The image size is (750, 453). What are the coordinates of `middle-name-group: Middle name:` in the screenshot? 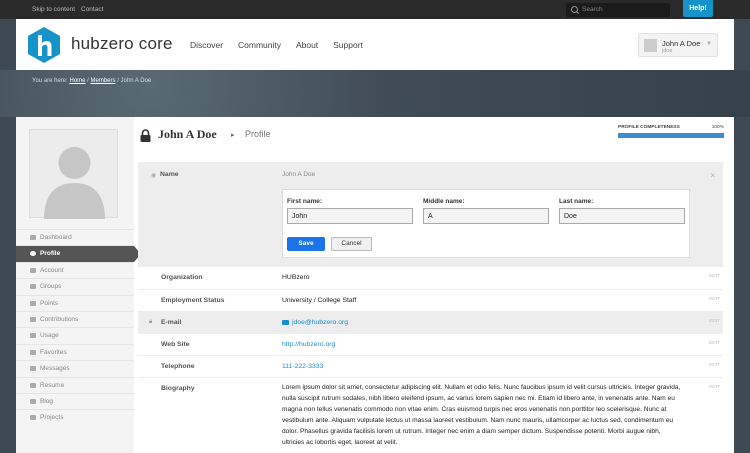 It's located at (486, 211).